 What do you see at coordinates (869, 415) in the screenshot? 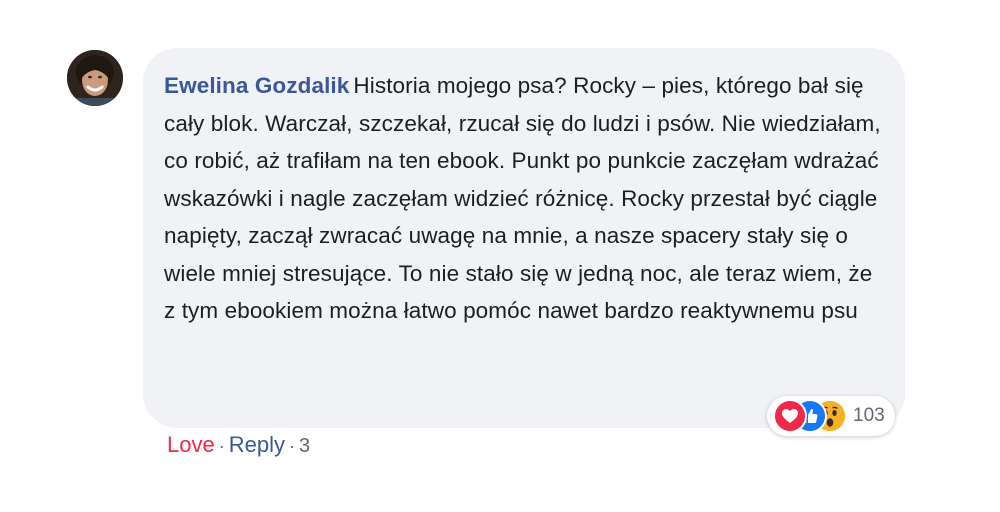
I see `reaction-count: 103` at bounding box center [869, 415].